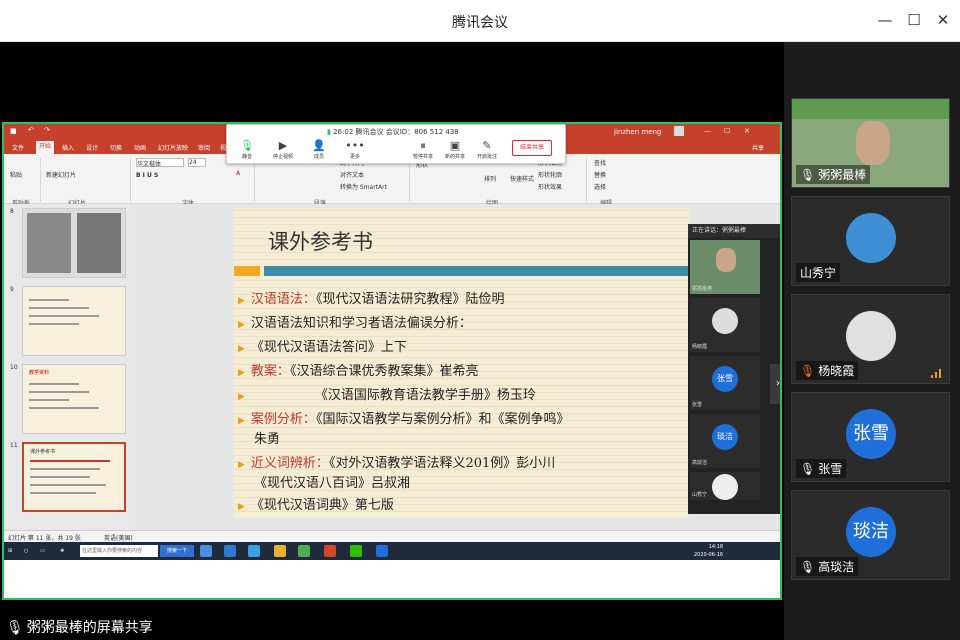 The width and height of the screenshot is (960, 640). I want to click on ppt-maximize-icon: ☐, so click(727, 131).